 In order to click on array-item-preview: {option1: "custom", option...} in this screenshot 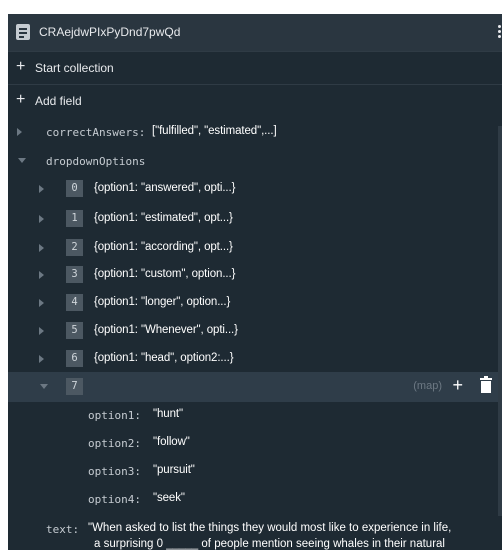, I will do `click(165, 274)`.